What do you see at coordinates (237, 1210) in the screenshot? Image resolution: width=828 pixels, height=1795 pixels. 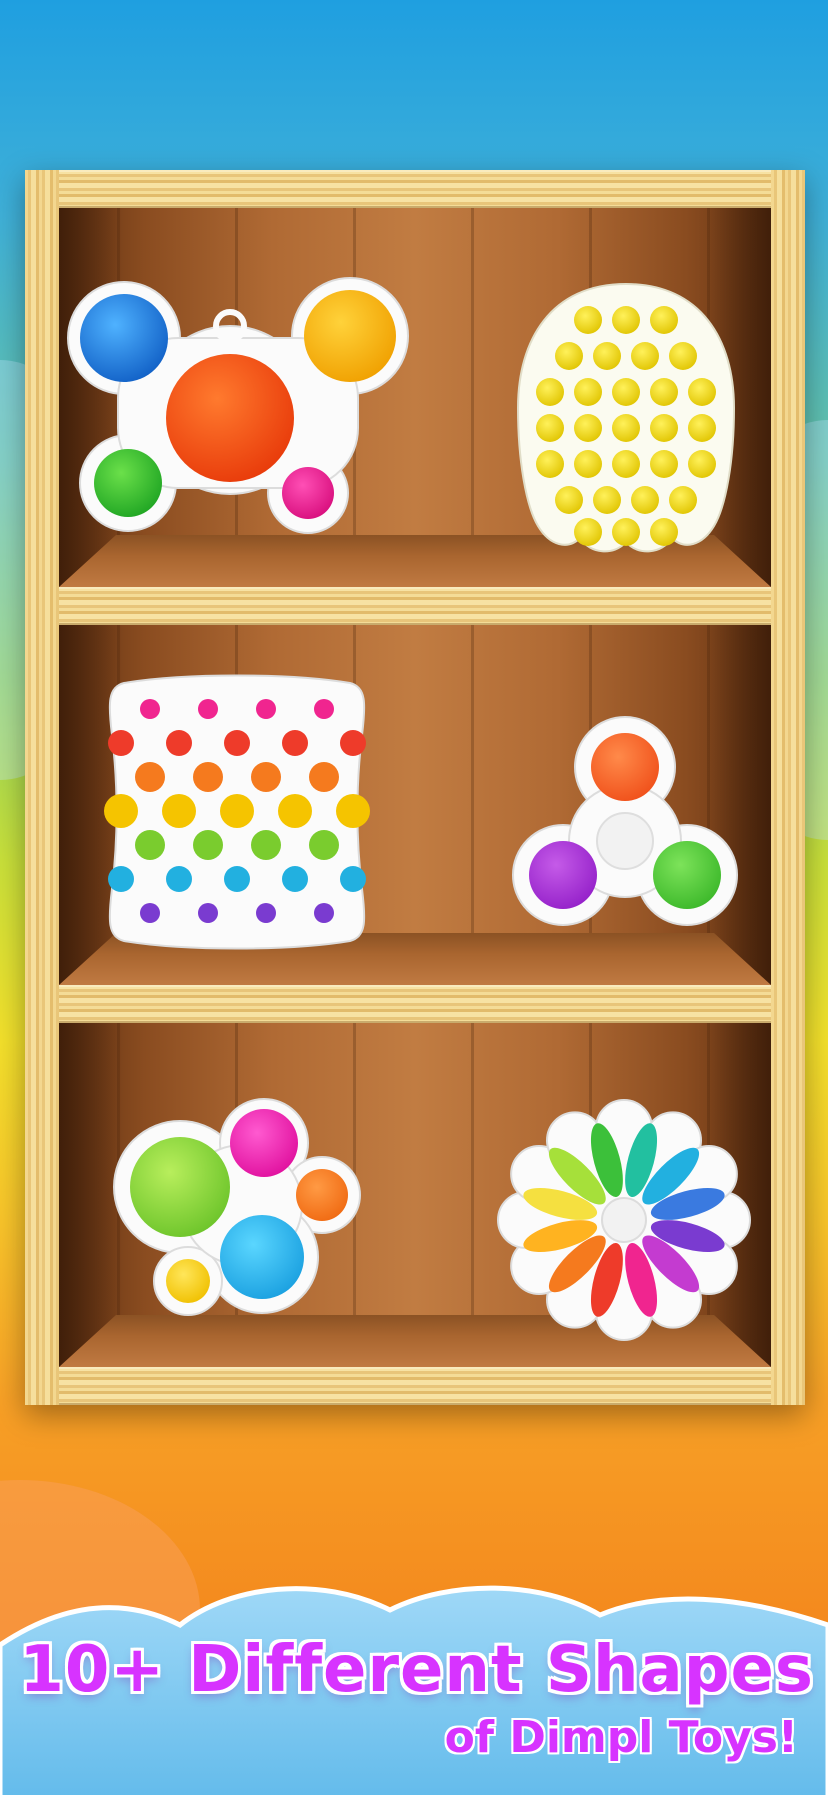 I see `flower-dimple-toy` at bounding box center [237, 1210].